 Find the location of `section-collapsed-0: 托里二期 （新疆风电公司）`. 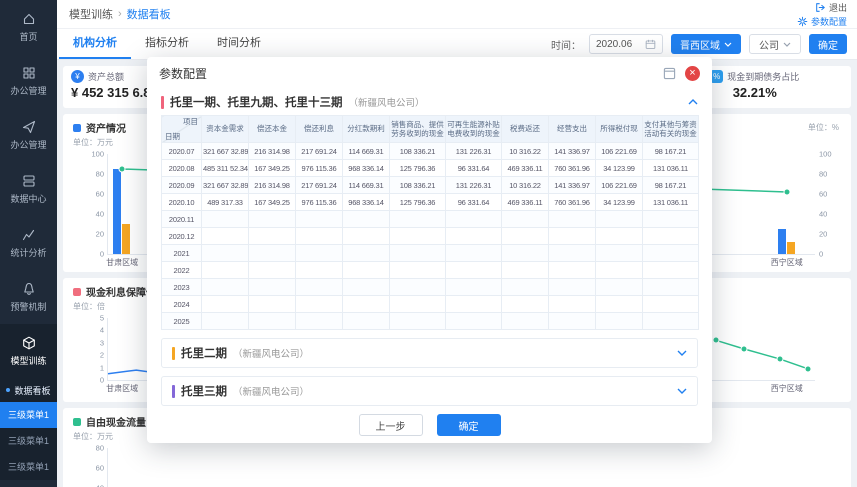

section-collapsed-0: 托里二期 （新疆风电公司） is located at coordinates (429, 353).